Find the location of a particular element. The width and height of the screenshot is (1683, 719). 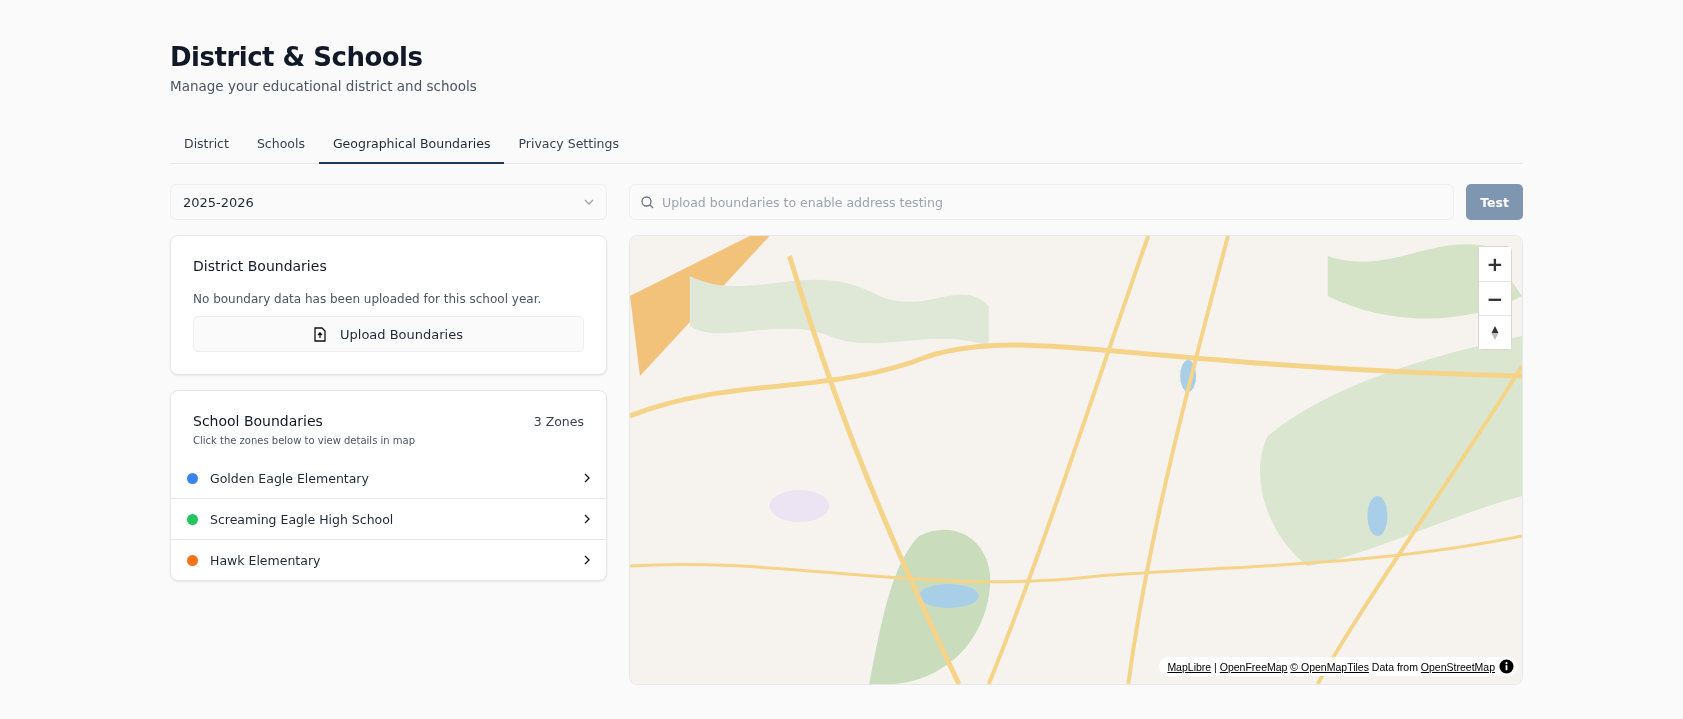

zone-item: Screaming Eagle High School is located at coordinates (388, 518).